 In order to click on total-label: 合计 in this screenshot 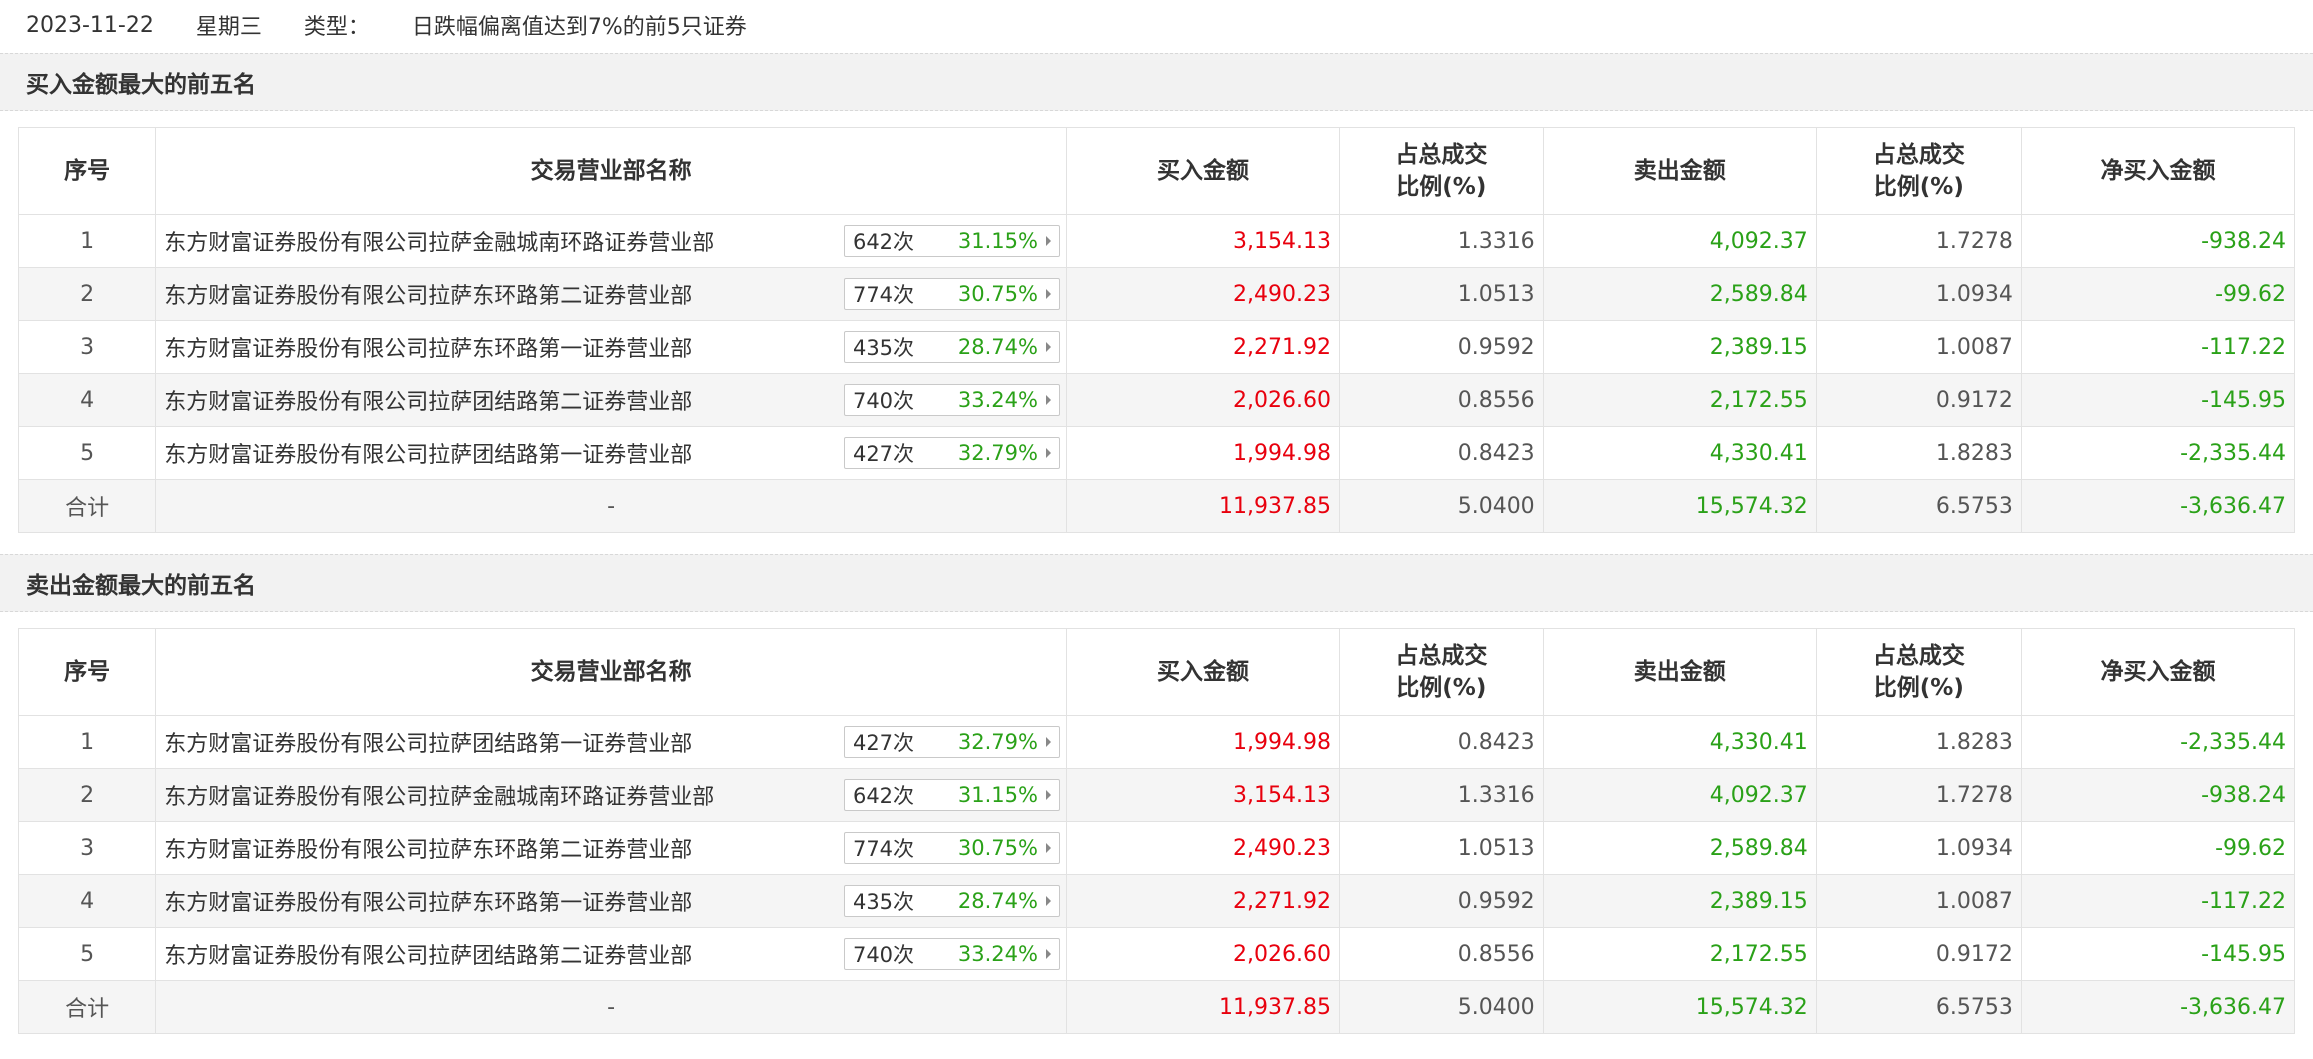, I will do `click(87, 1007)`.